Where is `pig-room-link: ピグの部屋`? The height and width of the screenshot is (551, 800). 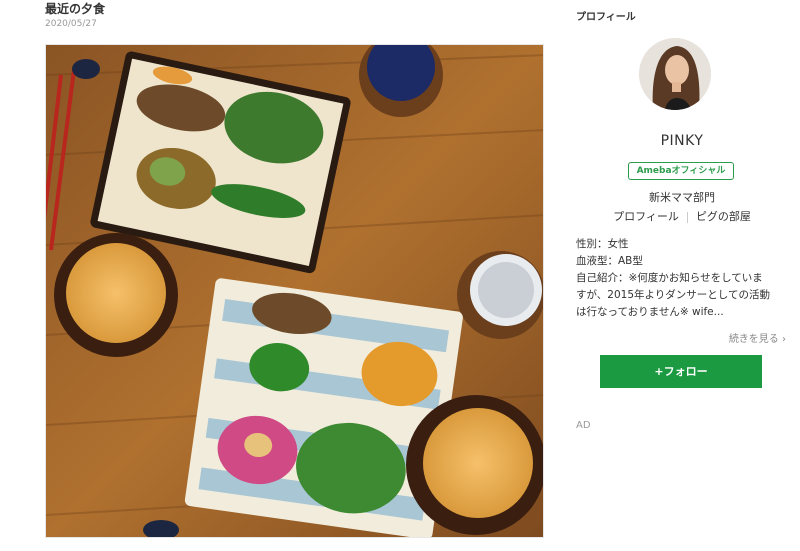
pig-room-link: ピグの部屋 is located at coordinates (723, 216).